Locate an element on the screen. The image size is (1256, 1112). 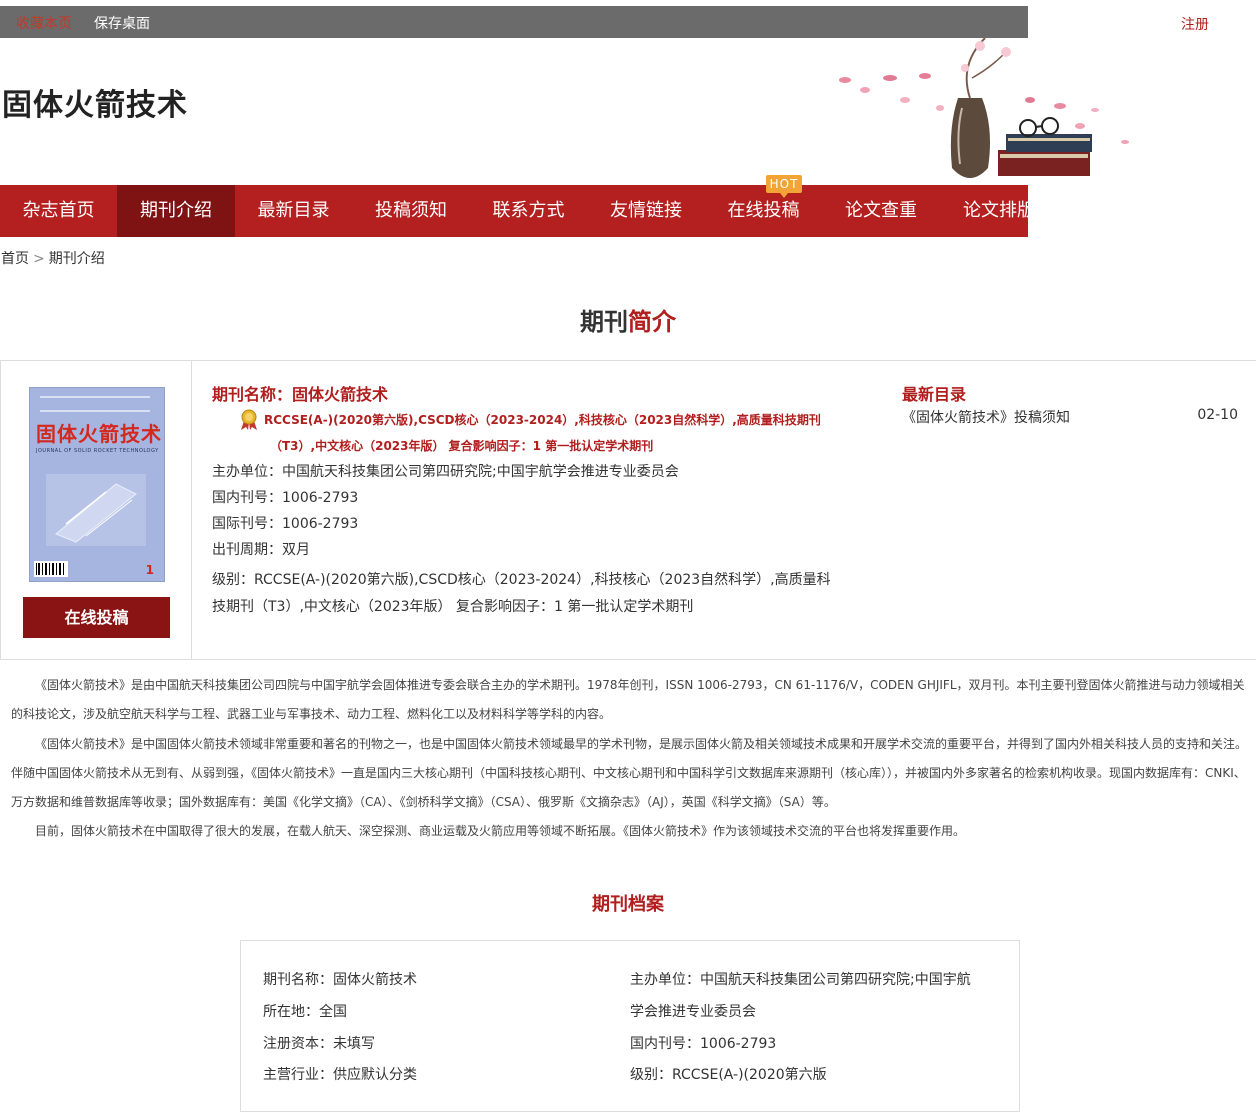
latest-issue-panel: 最新目录 《固体火箭技术》投稿须知 02-10 is located at coordinates (1072, 406).